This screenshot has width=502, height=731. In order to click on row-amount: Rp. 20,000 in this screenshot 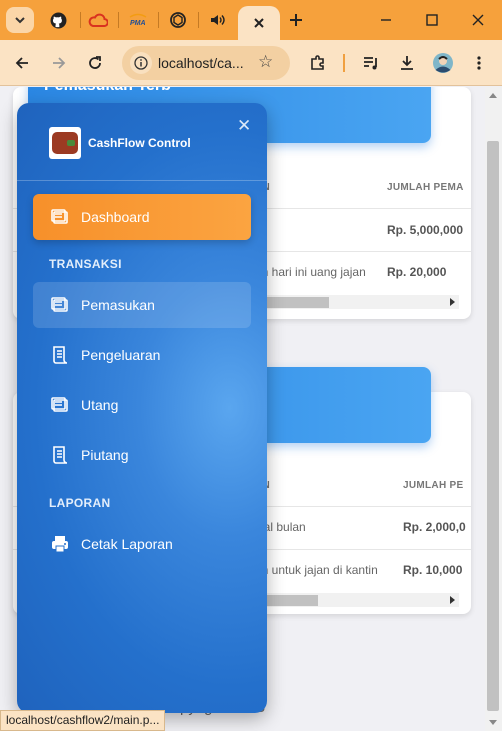, I will do `click(417, 272)`.